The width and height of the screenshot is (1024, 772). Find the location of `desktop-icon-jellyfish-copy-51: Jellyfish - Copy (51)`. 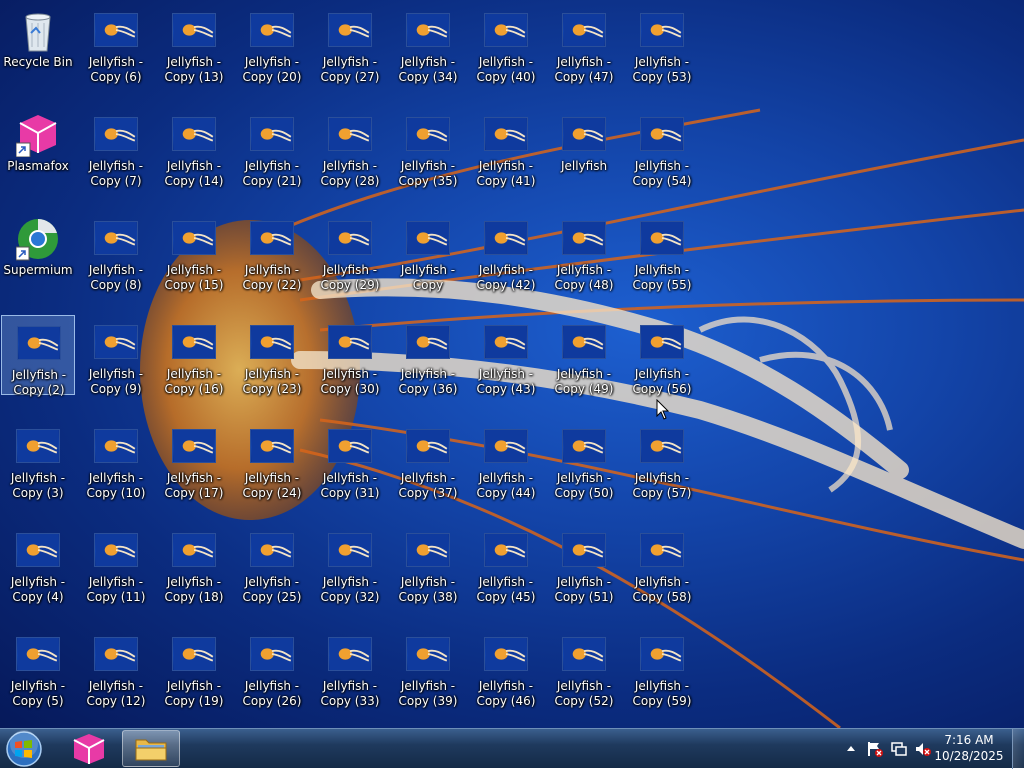

desktop-icon-jellyfish-copy-51: Jellyfish - Copy (51) is located at coordinates (584, 563).